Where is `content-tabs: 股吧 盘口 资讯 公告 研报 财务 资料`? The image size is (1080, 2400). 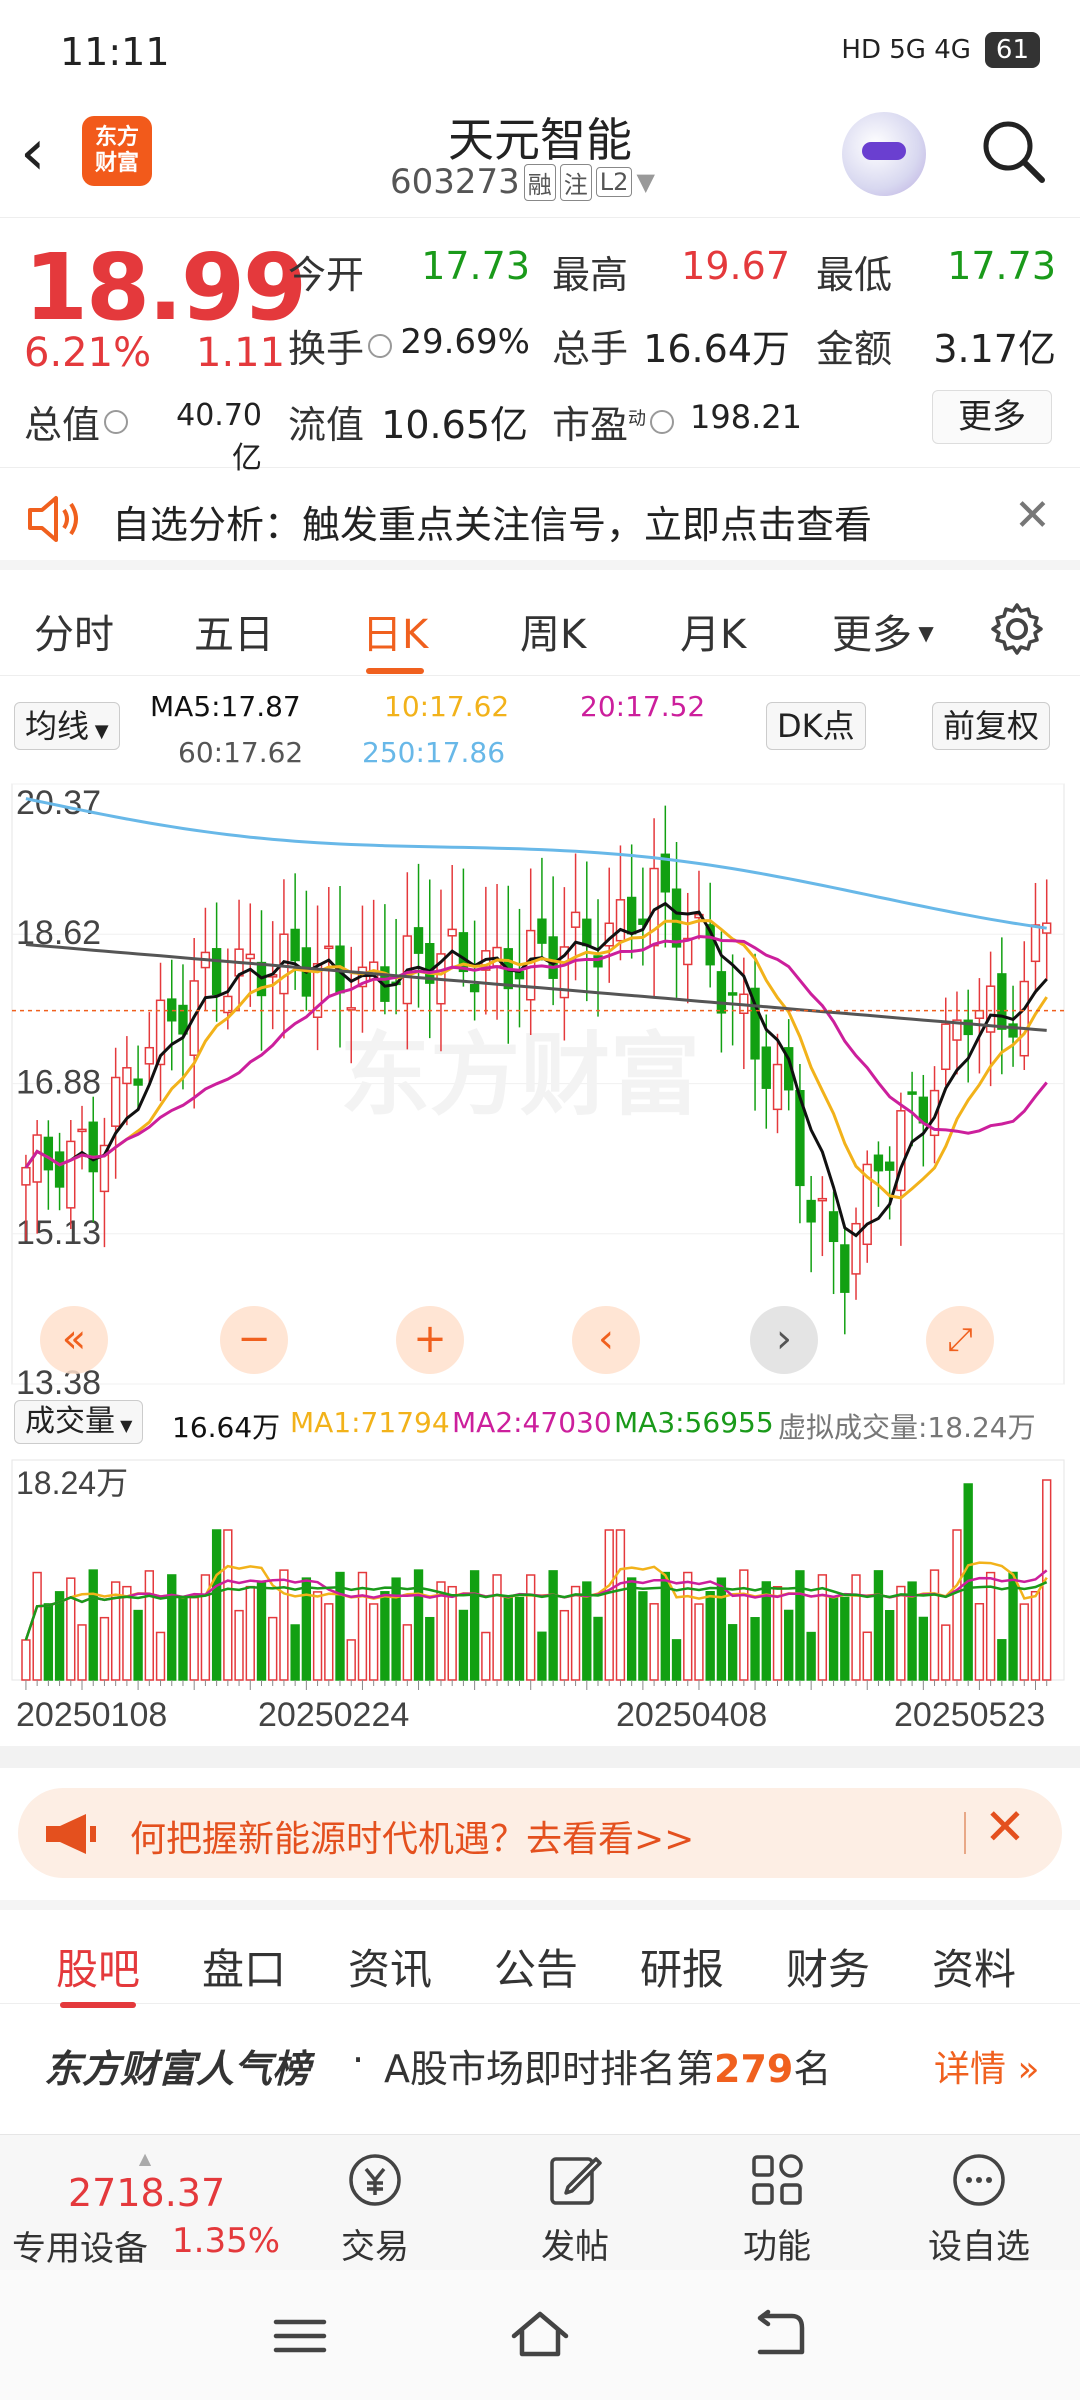 content-tabs: 股吧 盘口 资讯 公告 研报 财务 资料 is located at coordinates (540, 1954).